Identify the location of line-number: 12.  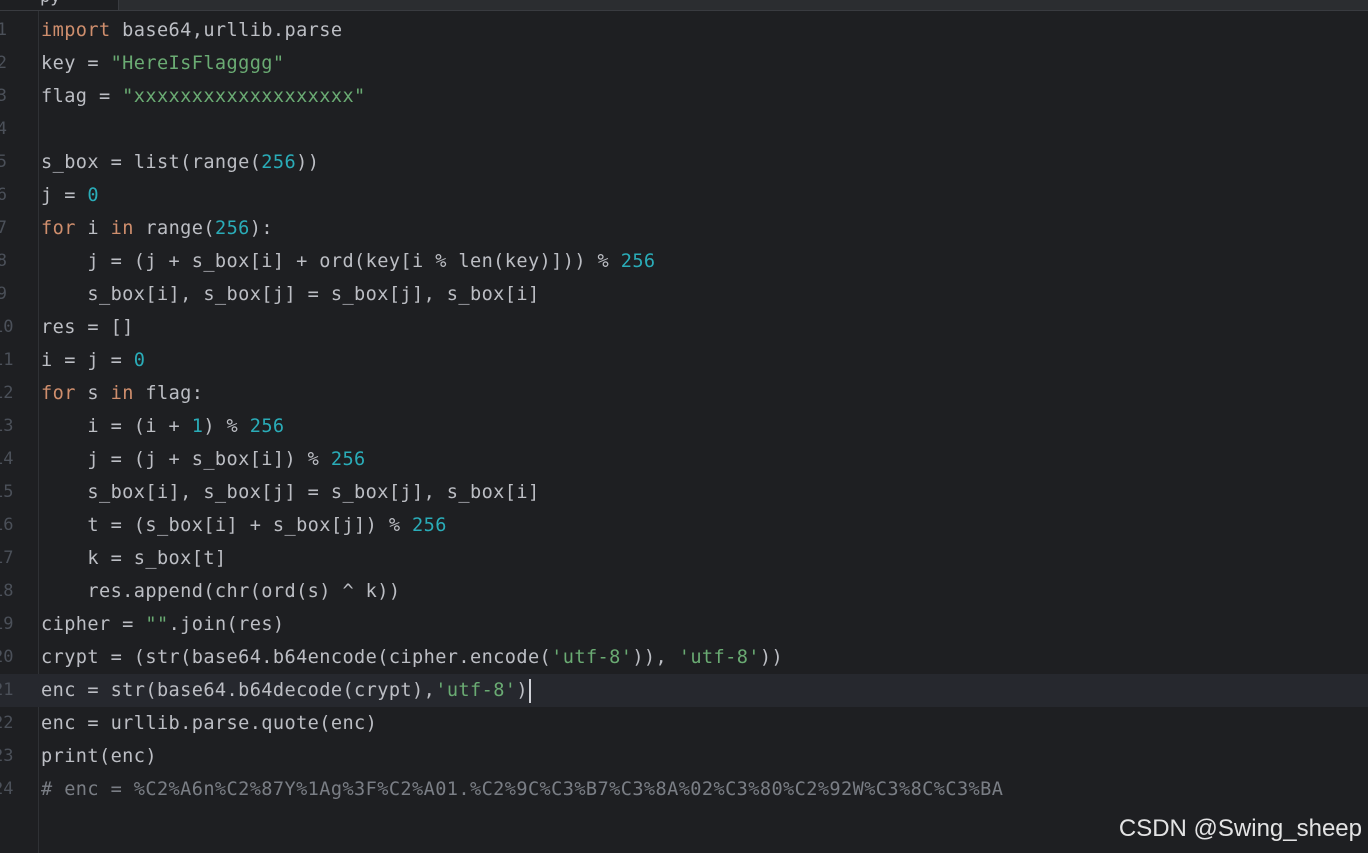
(7, 393).